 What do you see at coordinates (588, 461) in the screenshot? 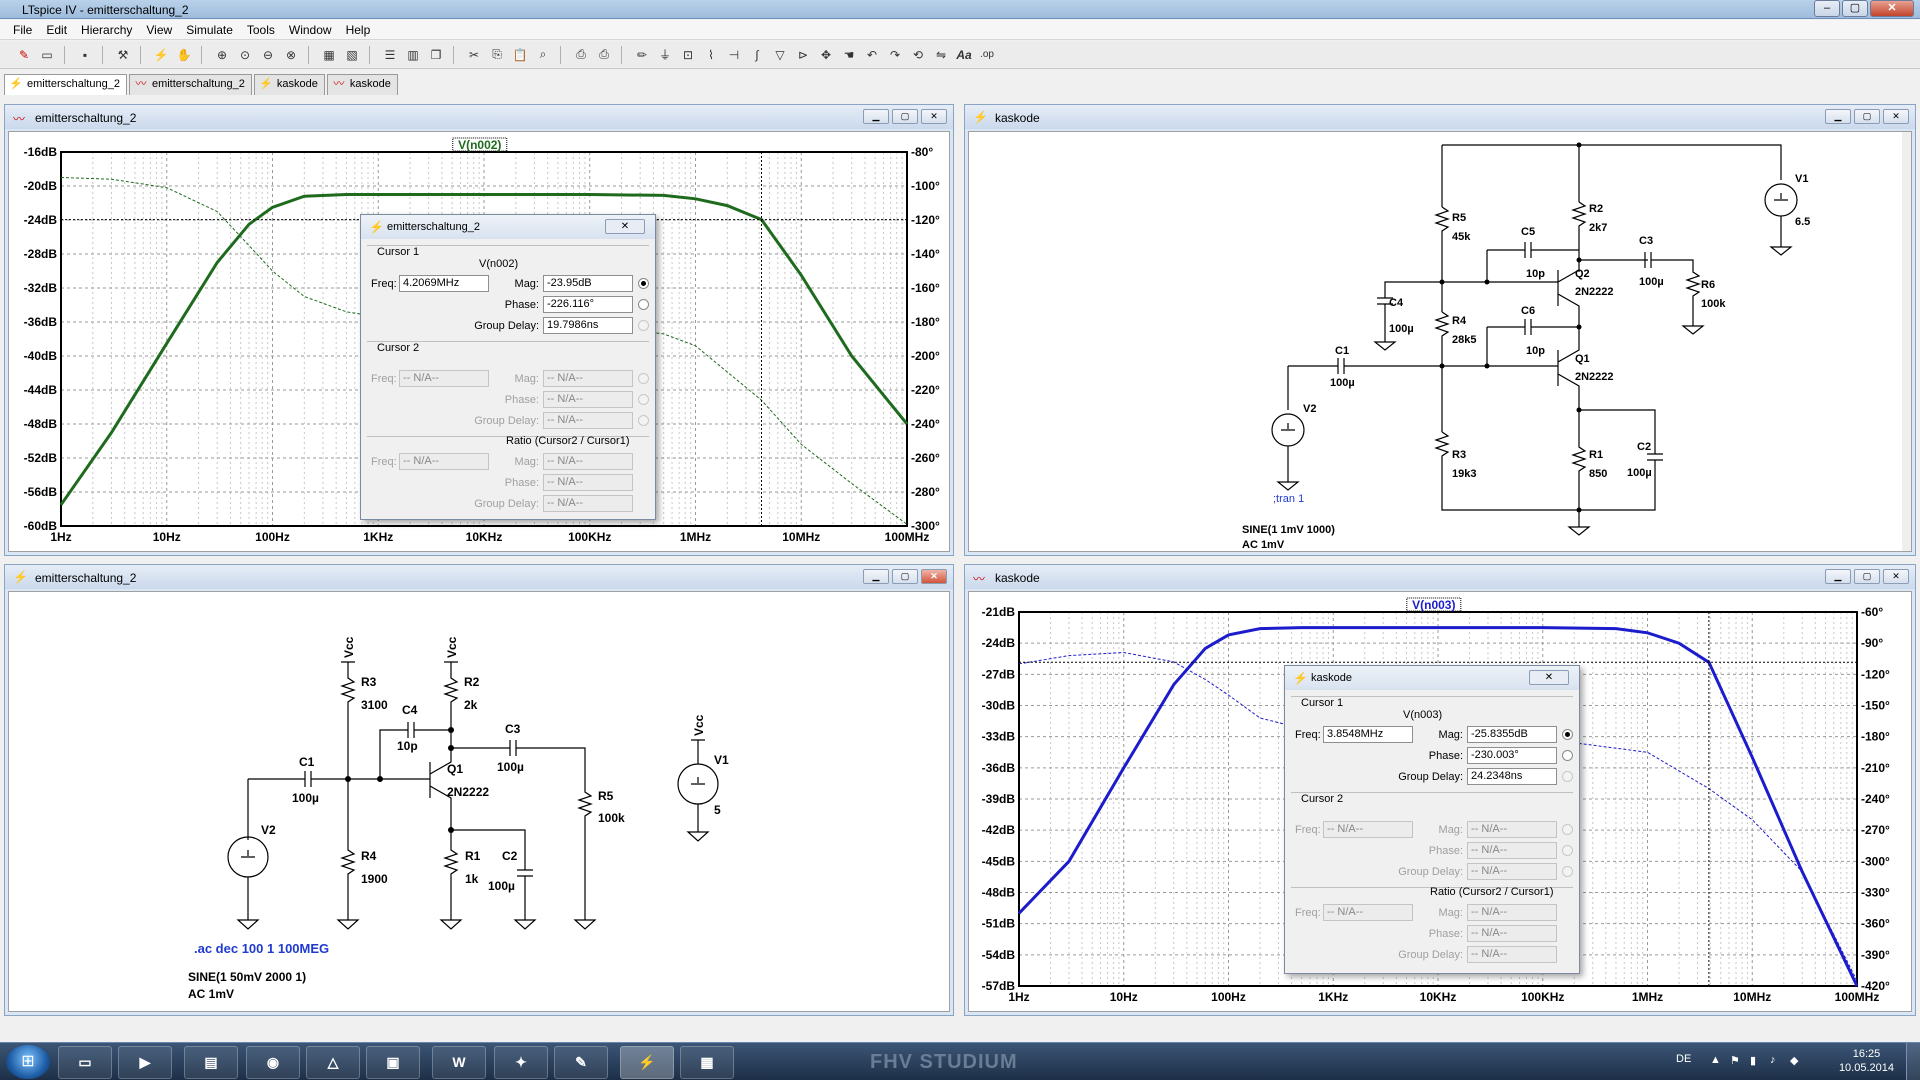
I see `ratio-mag-field: -- N/A--` at bounding box center [588, 461].